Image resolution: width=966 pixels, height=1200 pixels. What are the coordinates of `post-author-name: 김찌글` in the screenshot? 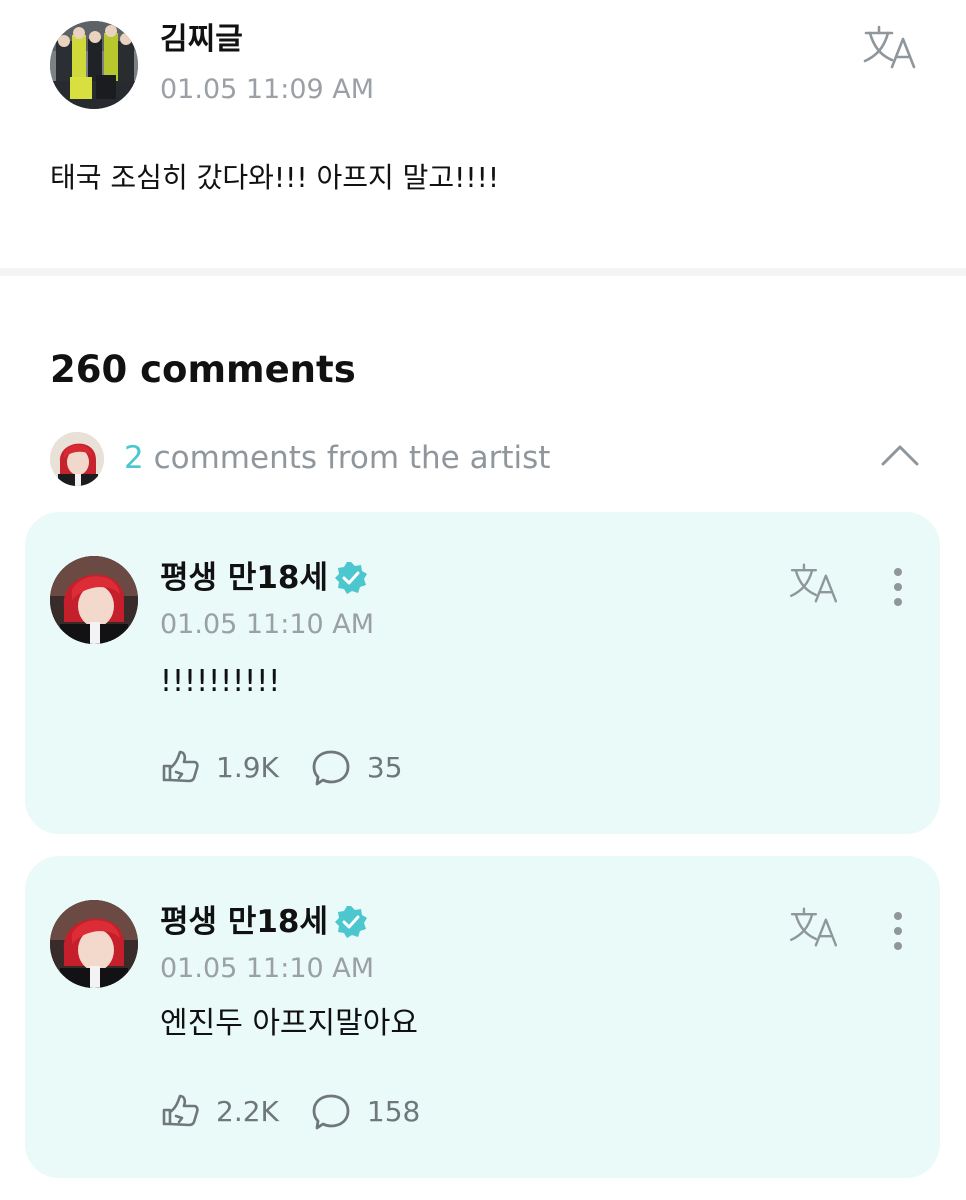 It's located at (201, 40).